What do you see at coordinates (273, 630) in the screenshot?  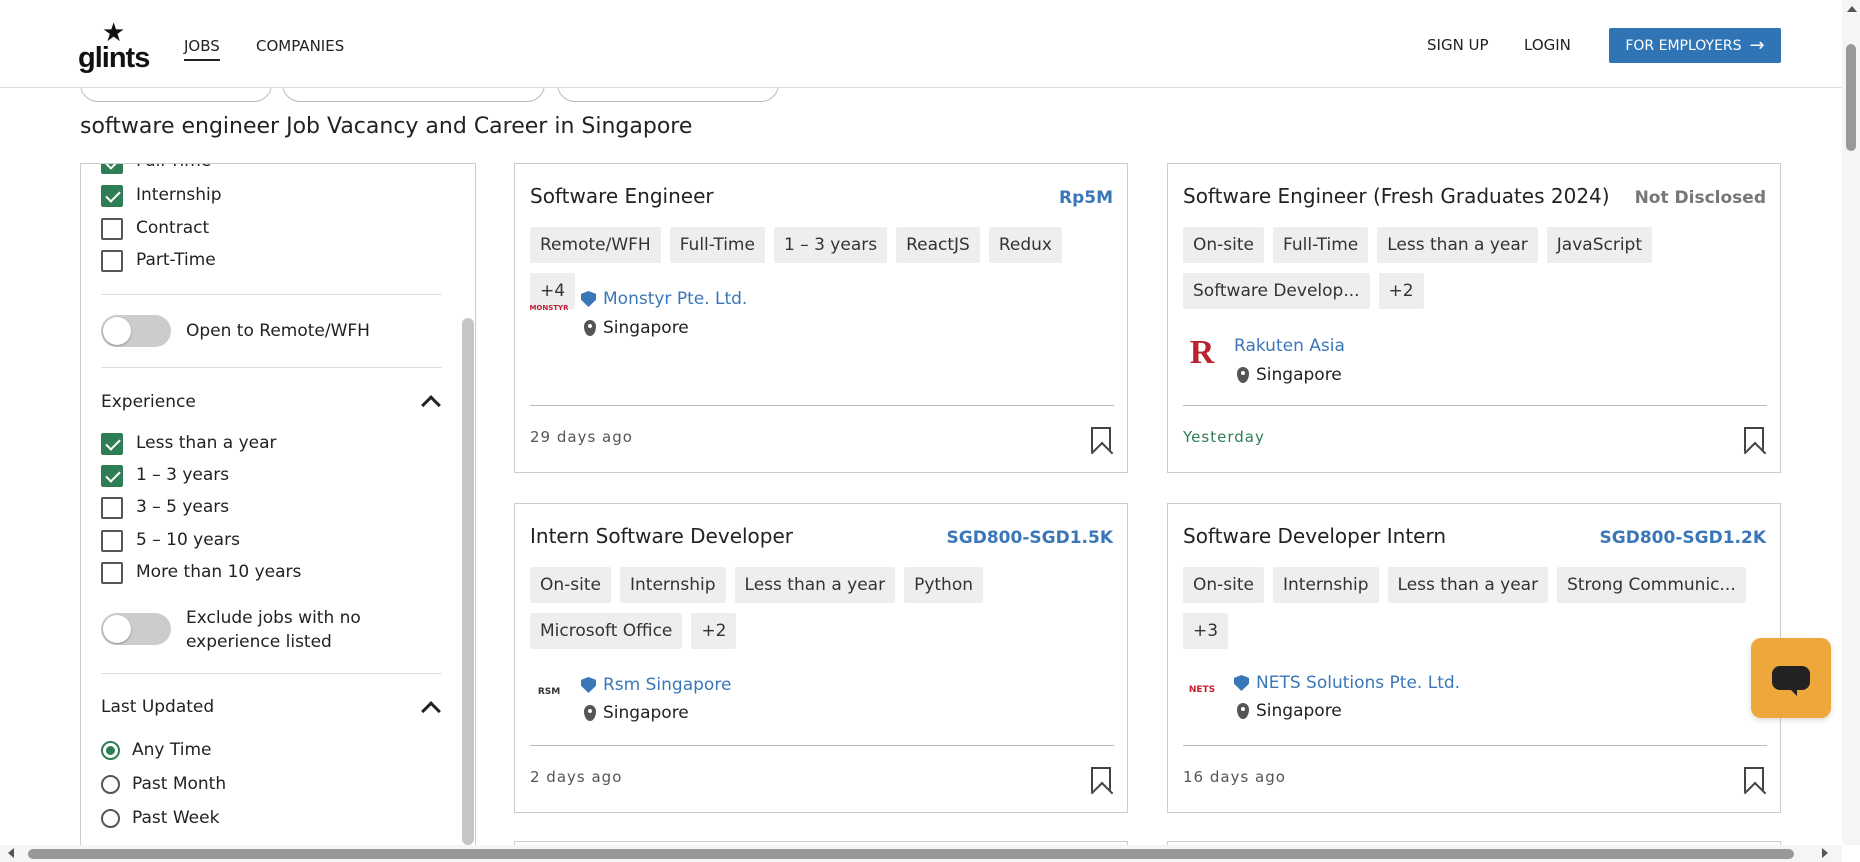 I see `exclude-toggle-label: Exclude jobs with no experience listed` at bounding box center [273, 630].